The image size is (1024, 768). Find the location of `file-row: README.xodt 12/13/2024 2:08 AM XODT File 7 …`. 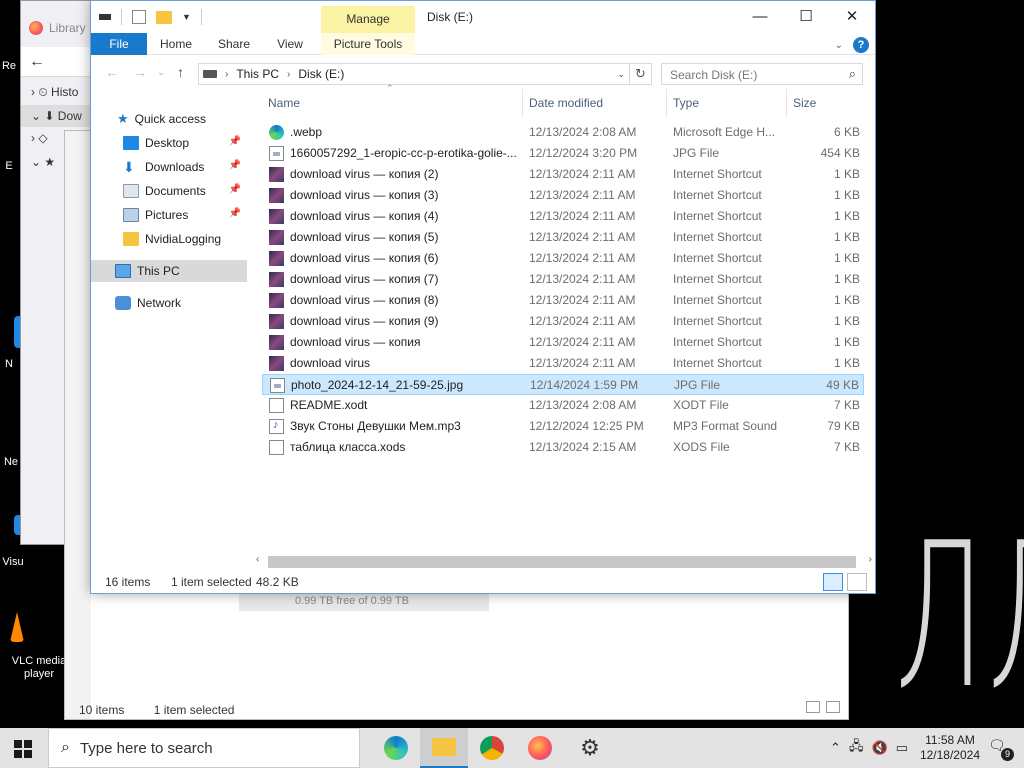

file-row: README.xodt 12/13/2024 2:08 AM XODT File 7 … is located at coordinates (563, 405).